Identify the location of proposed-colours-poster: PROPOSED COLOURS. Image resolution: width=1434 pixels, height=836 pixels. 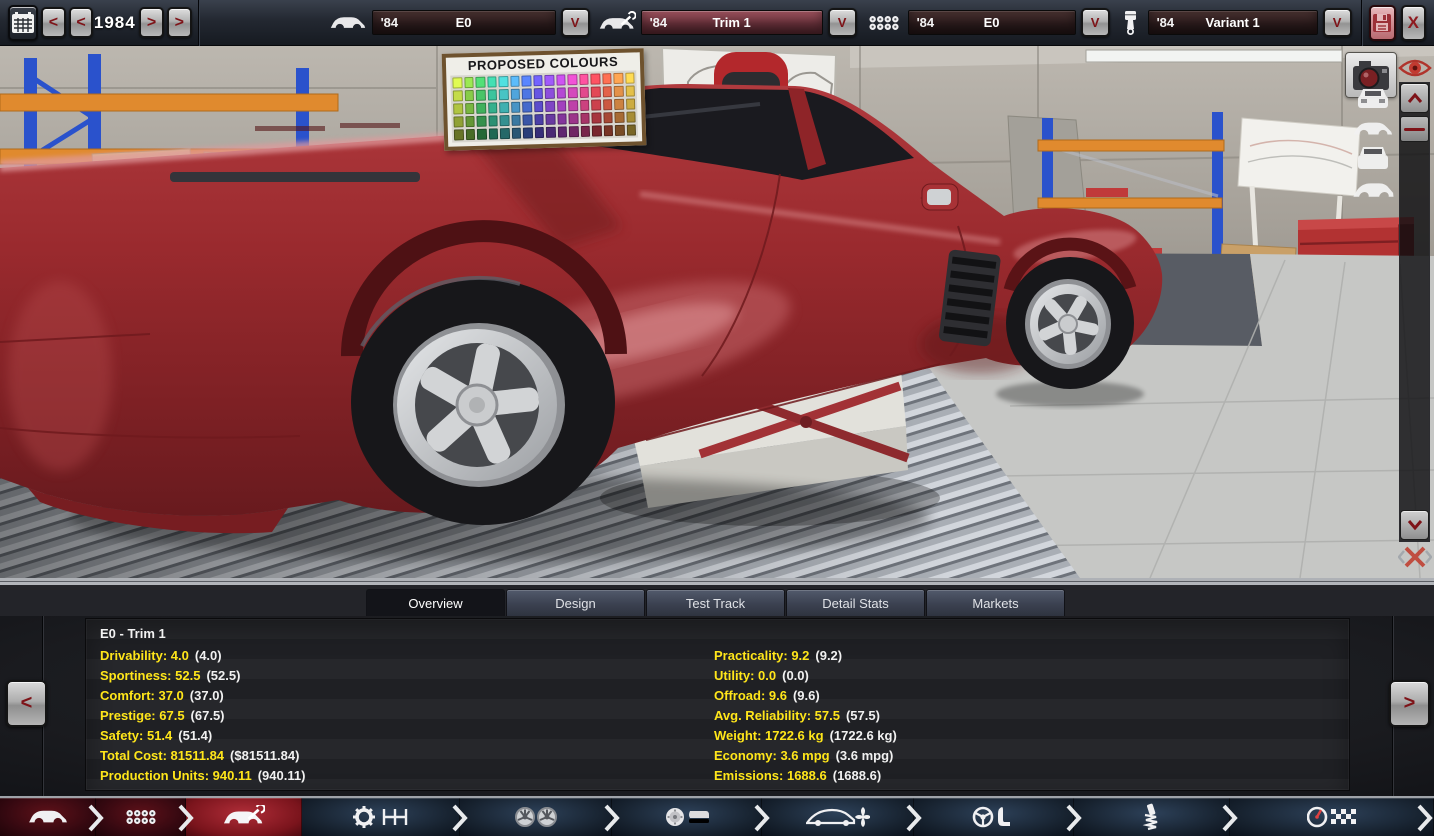
(544, 99).